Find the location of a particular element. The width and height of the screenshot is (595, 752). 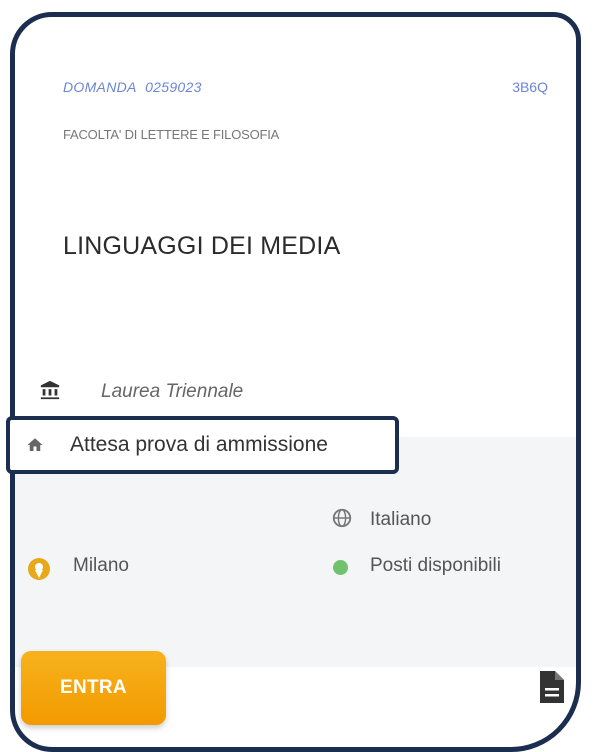

status-dot-icon is located at coordinates (340, 567).